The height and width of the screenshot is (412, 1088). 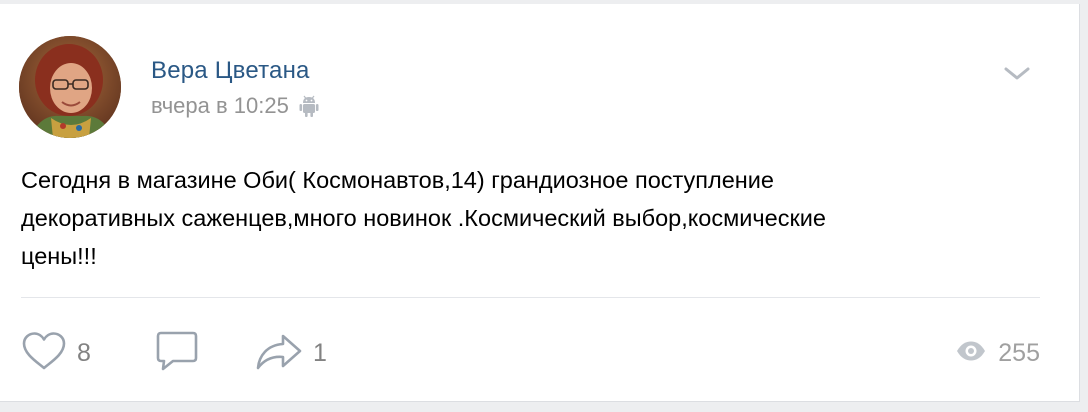 What do you see at coordinates (530, 297) in the screenshot?
I see `divider` at bounding box center [530, 297].